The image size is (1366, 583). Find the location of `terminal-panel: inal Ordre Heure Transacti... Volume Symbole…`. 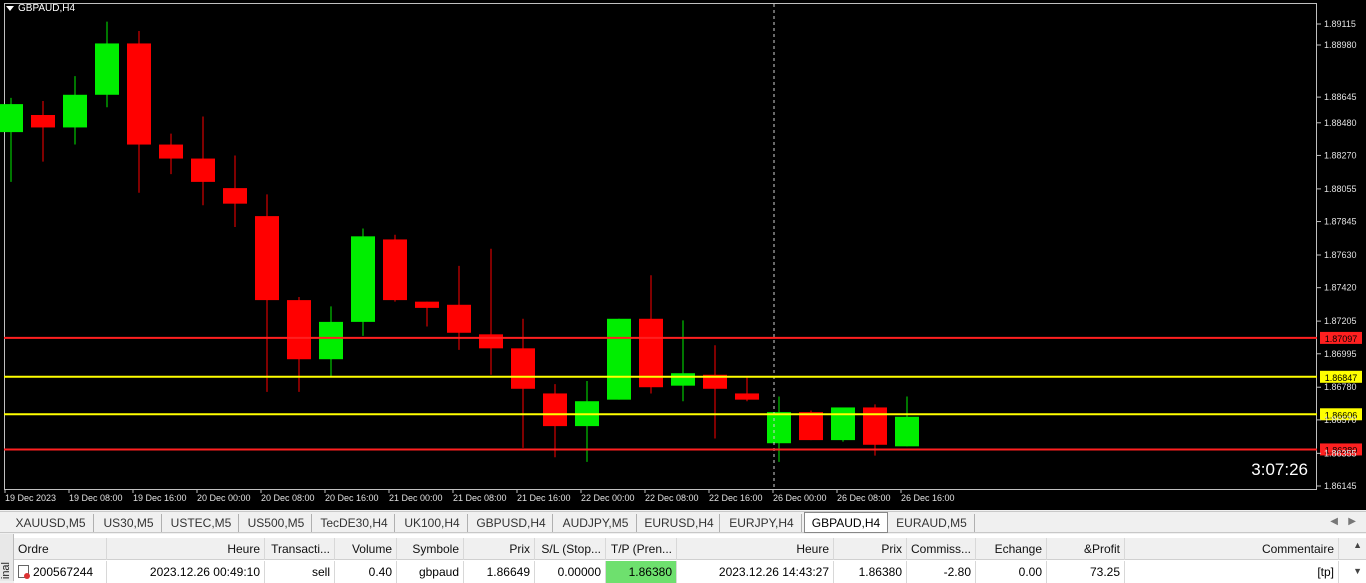

terminal-panel: inal Ordre Heure Transacti... Volume Symbole… is located at coordinates (683, 558).